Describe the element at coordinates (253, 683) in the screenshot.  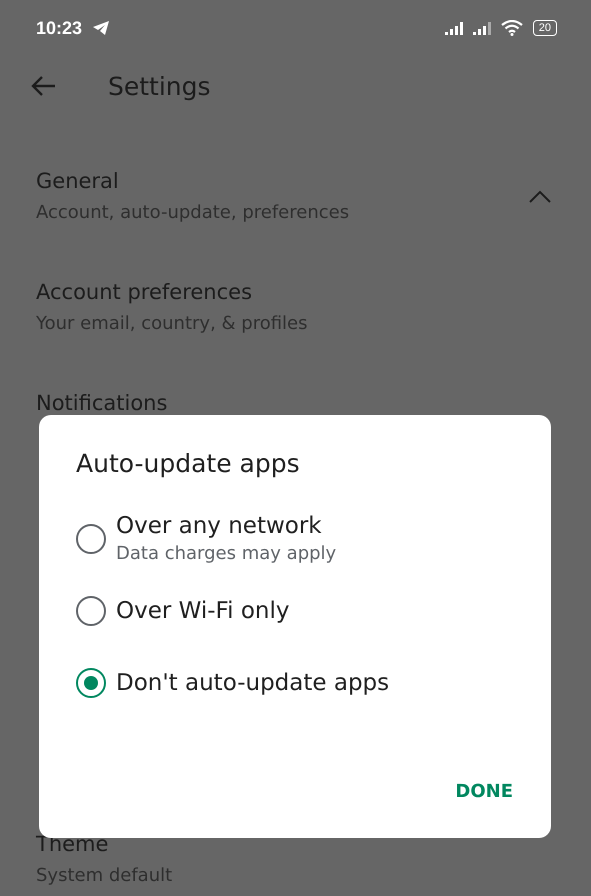
I see `option-label: Don't auto-update apps` at that location.